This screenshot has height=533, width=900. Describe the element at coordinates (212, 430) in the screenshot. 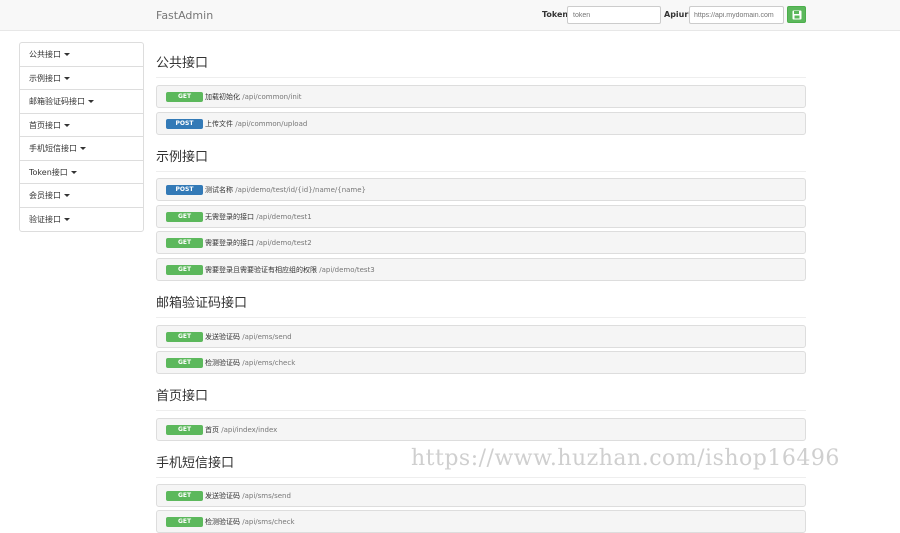

I see `api-name: 首页` at that location.